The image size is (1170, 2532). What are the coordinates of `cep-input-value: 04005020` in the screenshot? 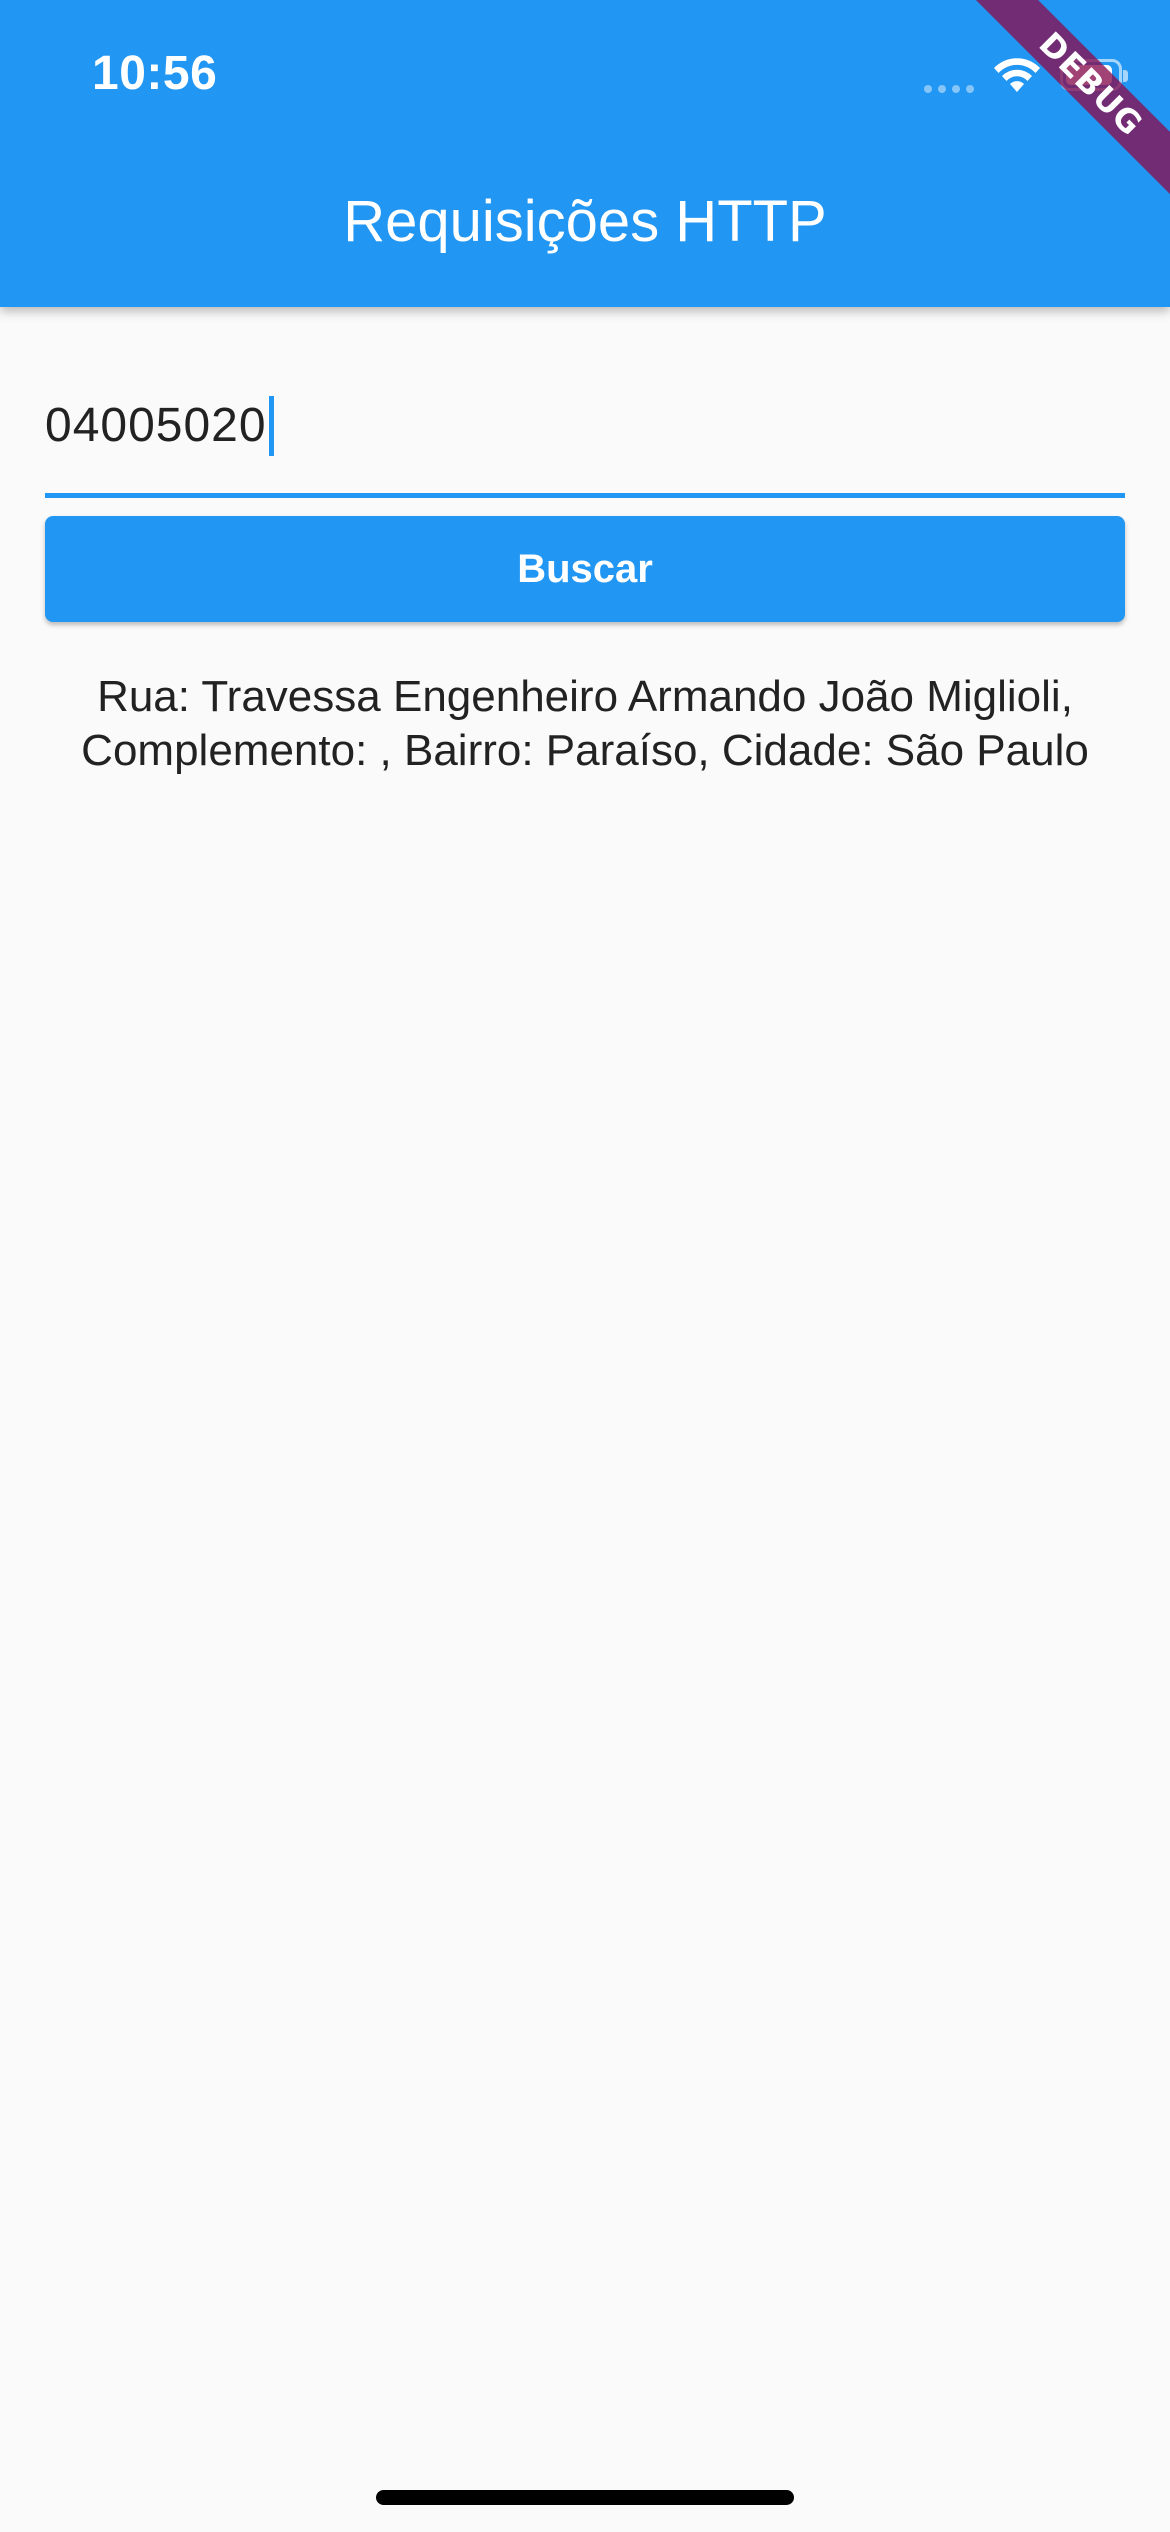 It's located at (159, 426).